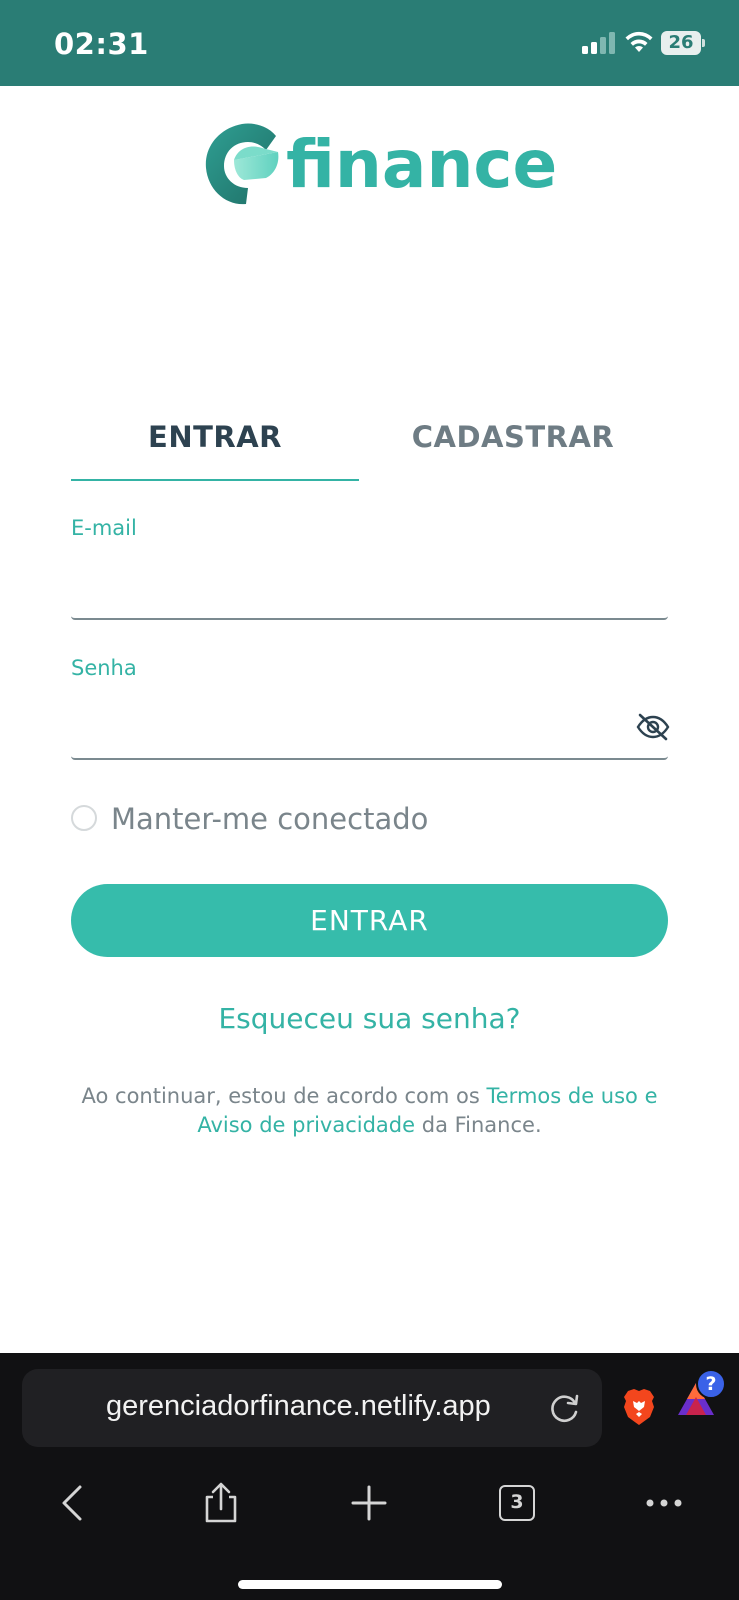 The image size is (739, 1600). Describe the element at coordinates (664, 1503) in the screenshot. I see `more-menu-icon` at that location.